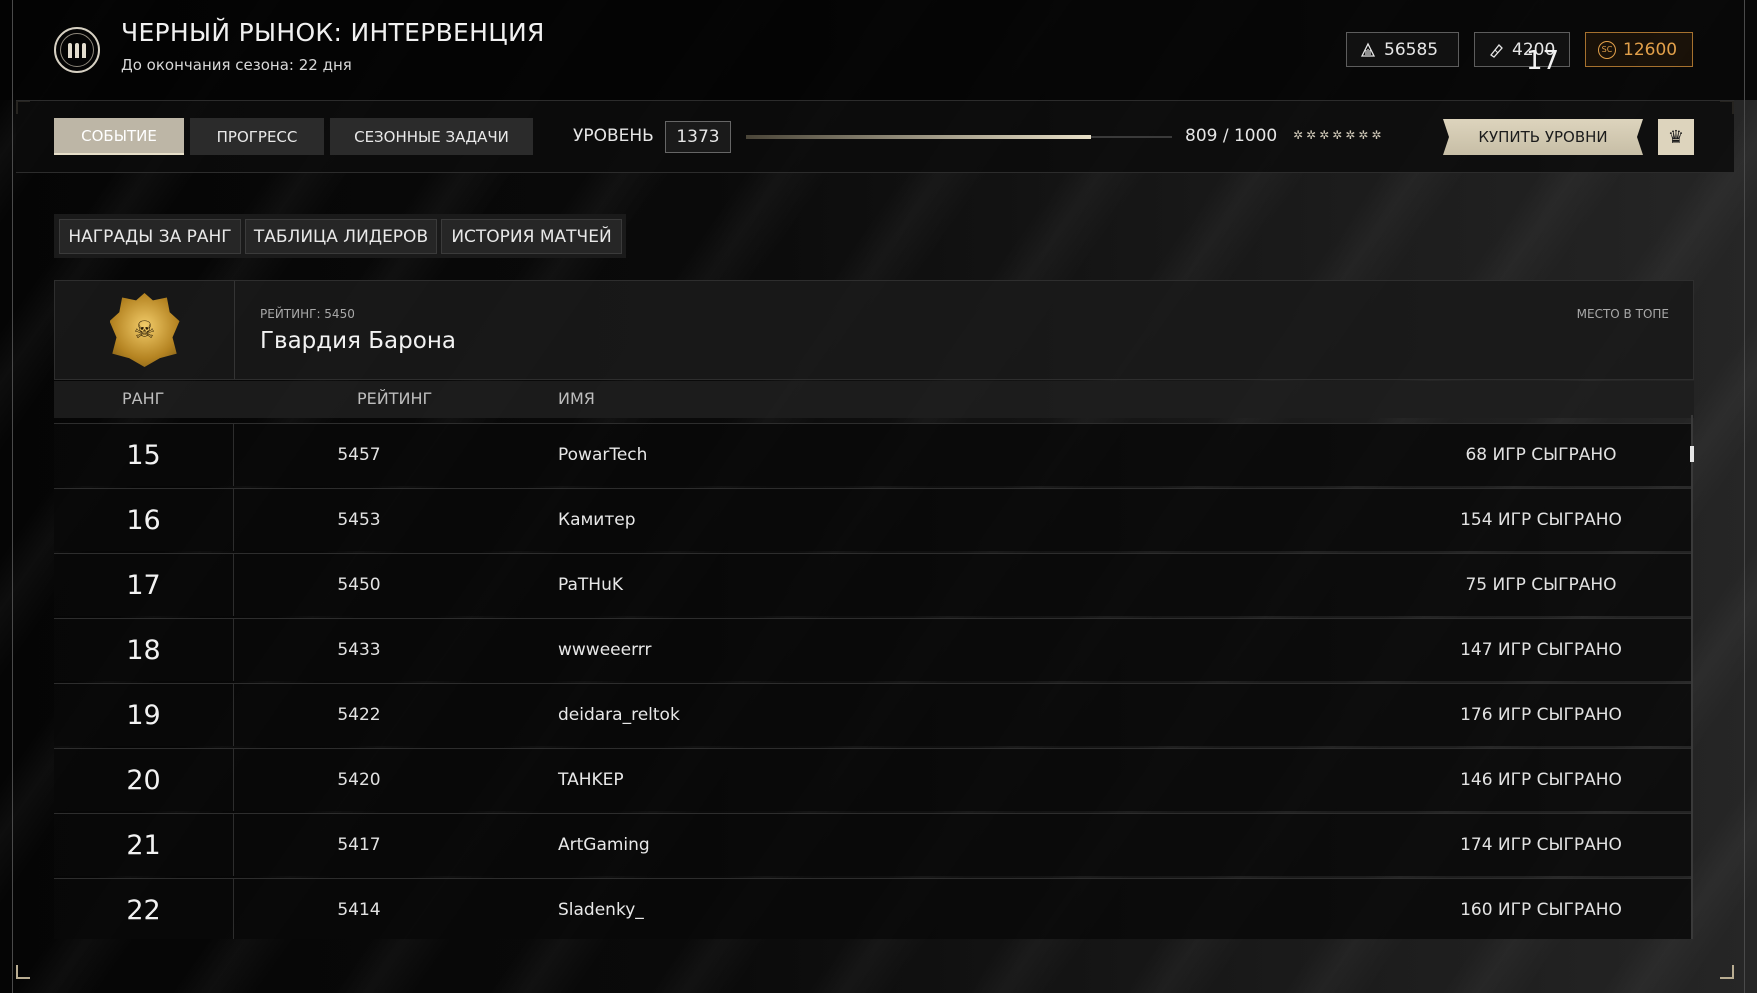 This screenshot has width=1757, height=993. What do you see at coordinates (359, 780) in the screenshot?
I see `row-rating: 5420` at bounding box center [359, 780].